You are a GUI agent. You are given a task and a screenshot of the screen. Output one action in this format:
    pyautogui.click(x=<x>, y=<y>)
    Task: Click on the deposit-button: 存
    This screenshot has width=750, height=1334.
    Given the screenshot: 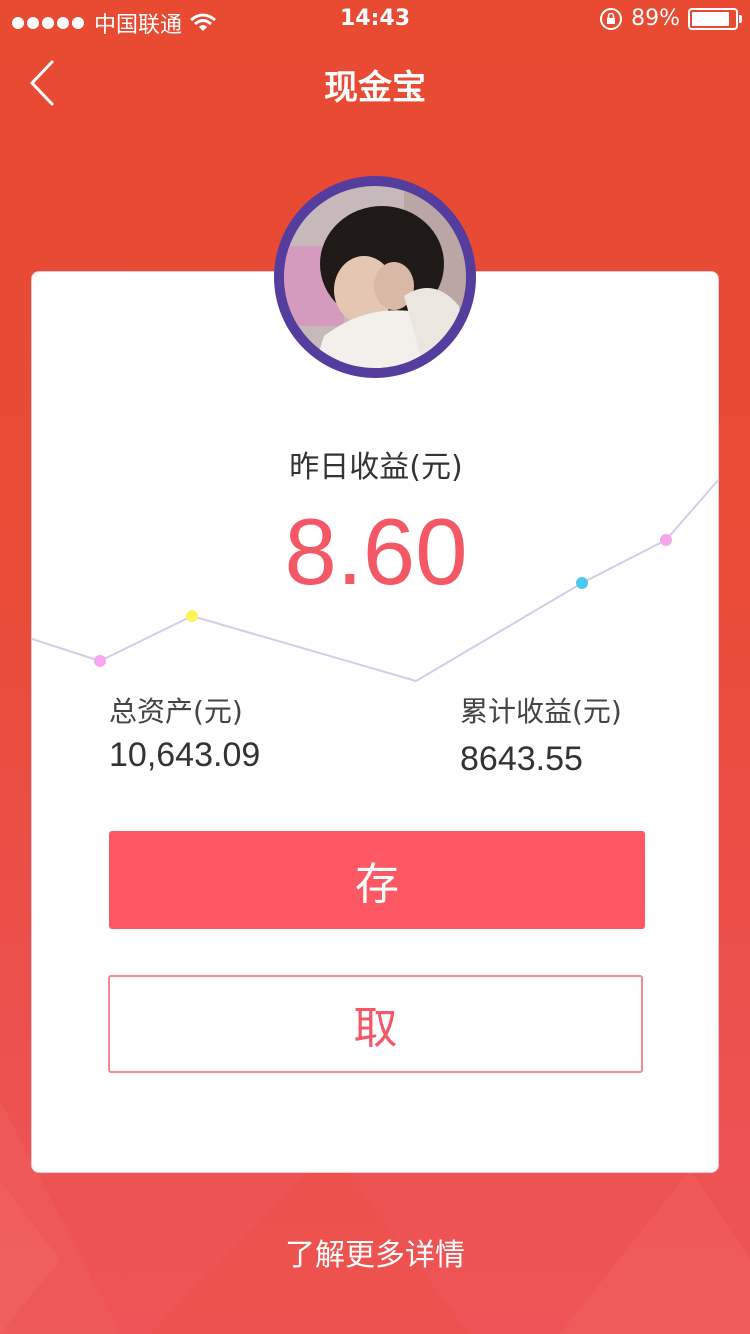 What is the action you would take?
    pyautogui.click(x=377, y=880)
    